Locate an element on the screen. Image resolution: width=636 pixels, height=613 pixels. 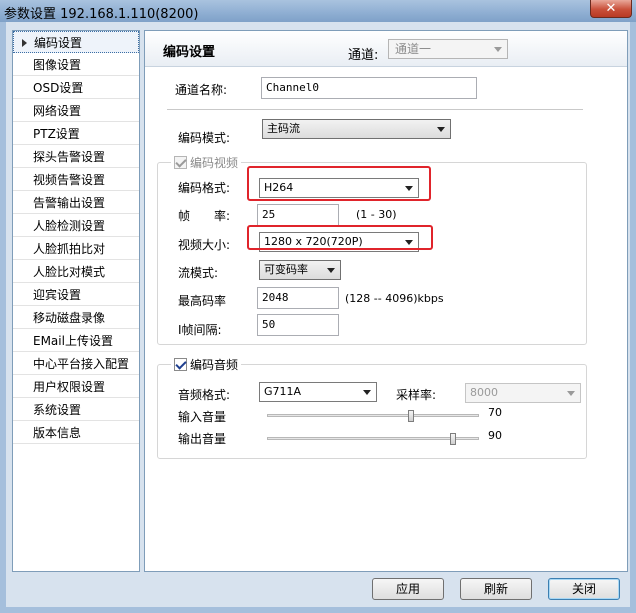
iframe-interval-label: I帧间隔: is located at coordinates (200, 330).